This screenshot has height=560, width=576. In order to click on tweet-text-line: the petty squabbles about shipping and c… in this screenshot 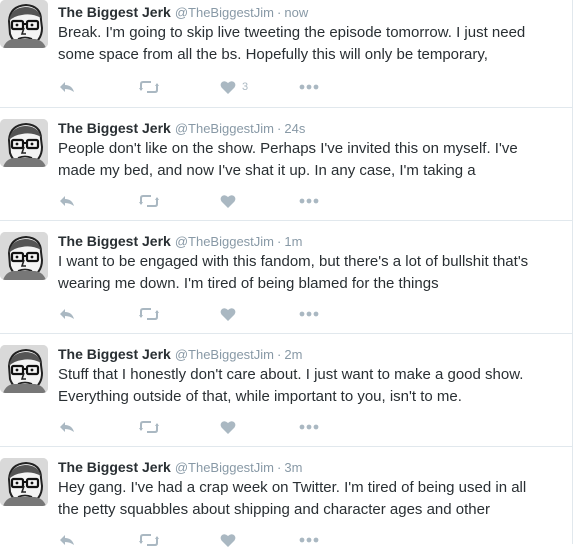, I will do `click(274, 509)`.